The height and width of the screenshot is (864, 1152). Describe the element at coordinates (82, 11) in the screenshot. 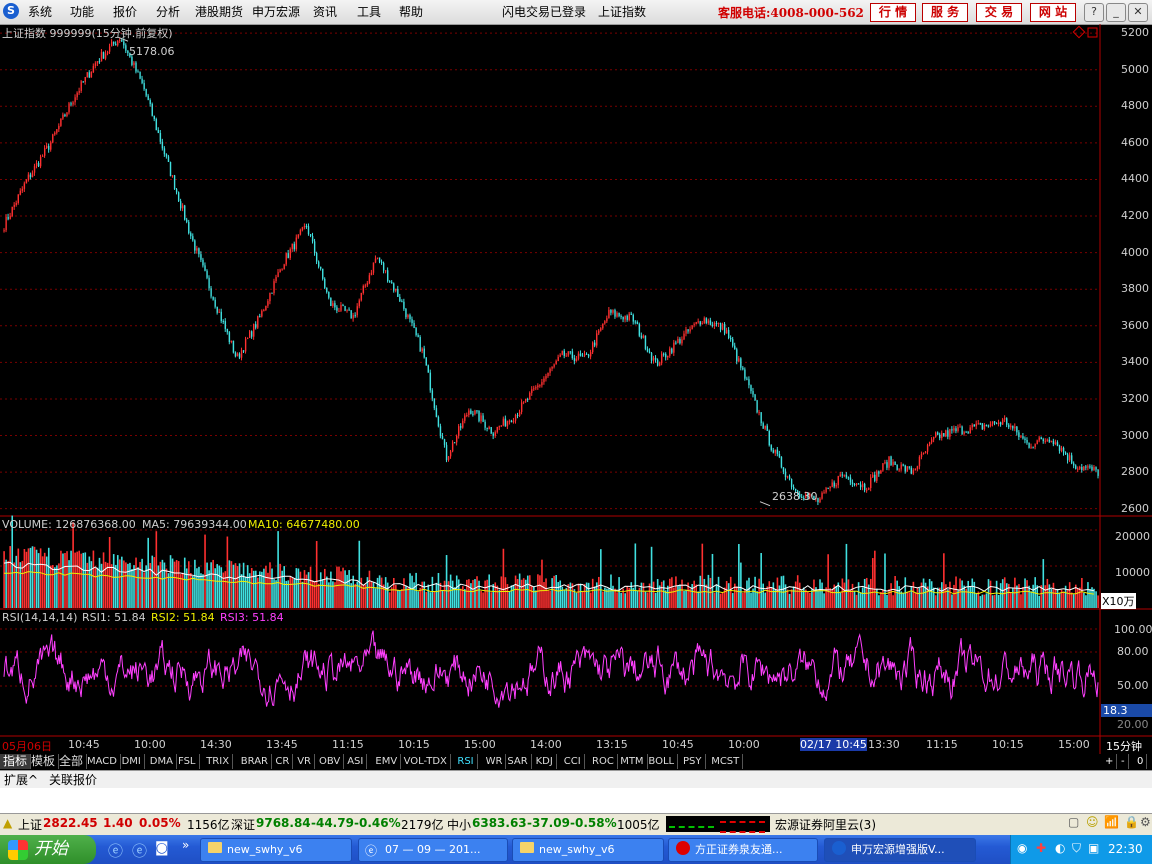

I see `menu-function: 功能` at that location.